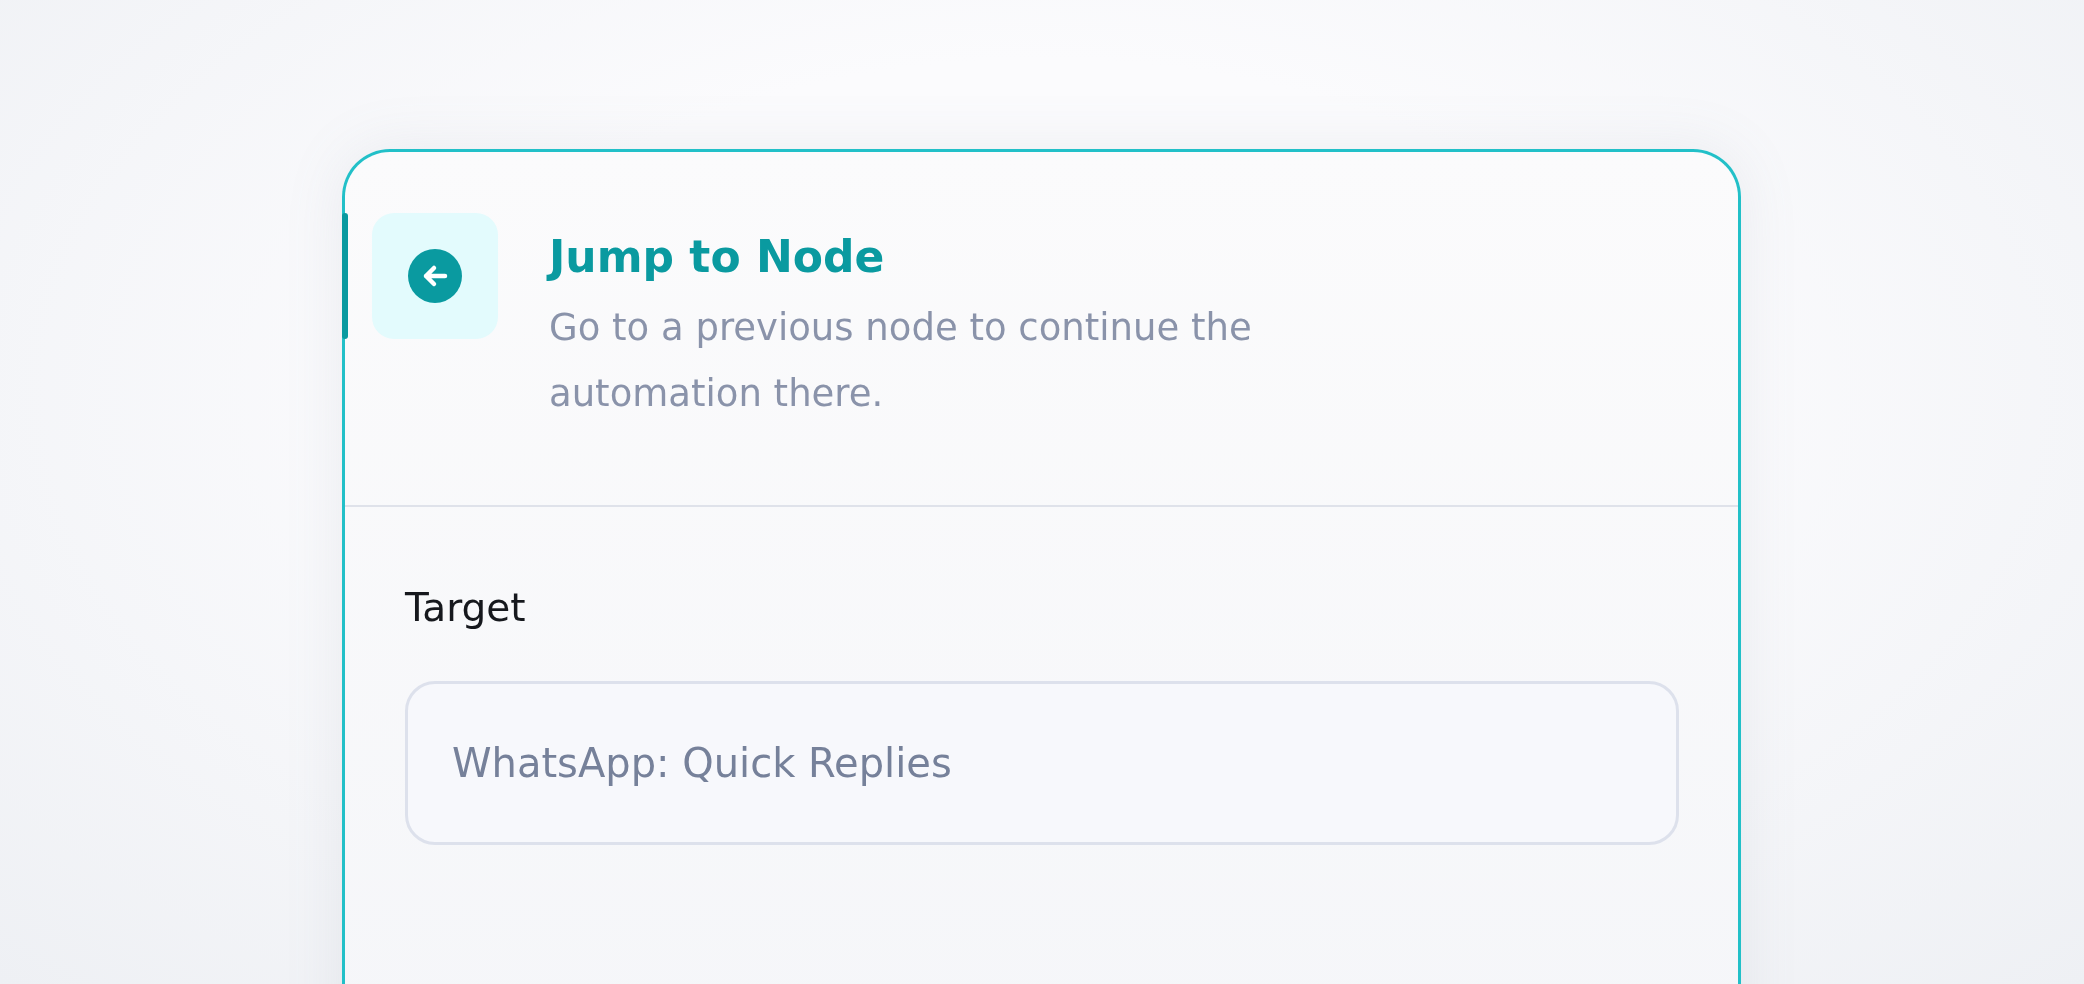 The image size is (2084, 984). I want to click on card-description: Go to a previous node to continue the automation there., so click(901, 361).